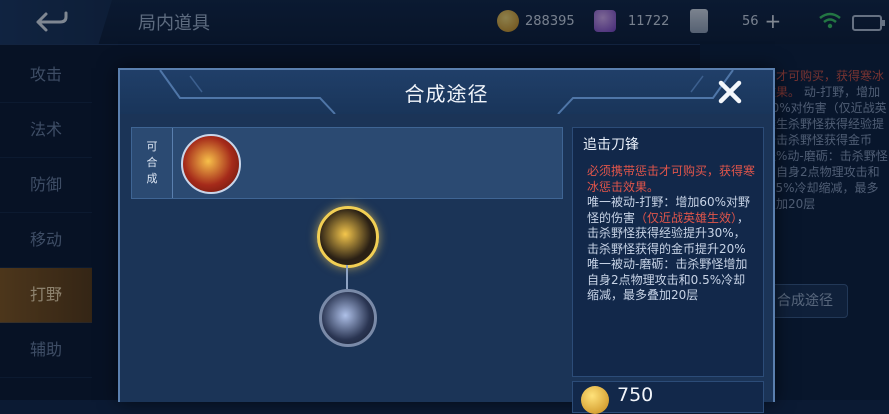 This screenshot has width=889, height=414. I want to click on modal-header: 合成途径, so click(446, 92).